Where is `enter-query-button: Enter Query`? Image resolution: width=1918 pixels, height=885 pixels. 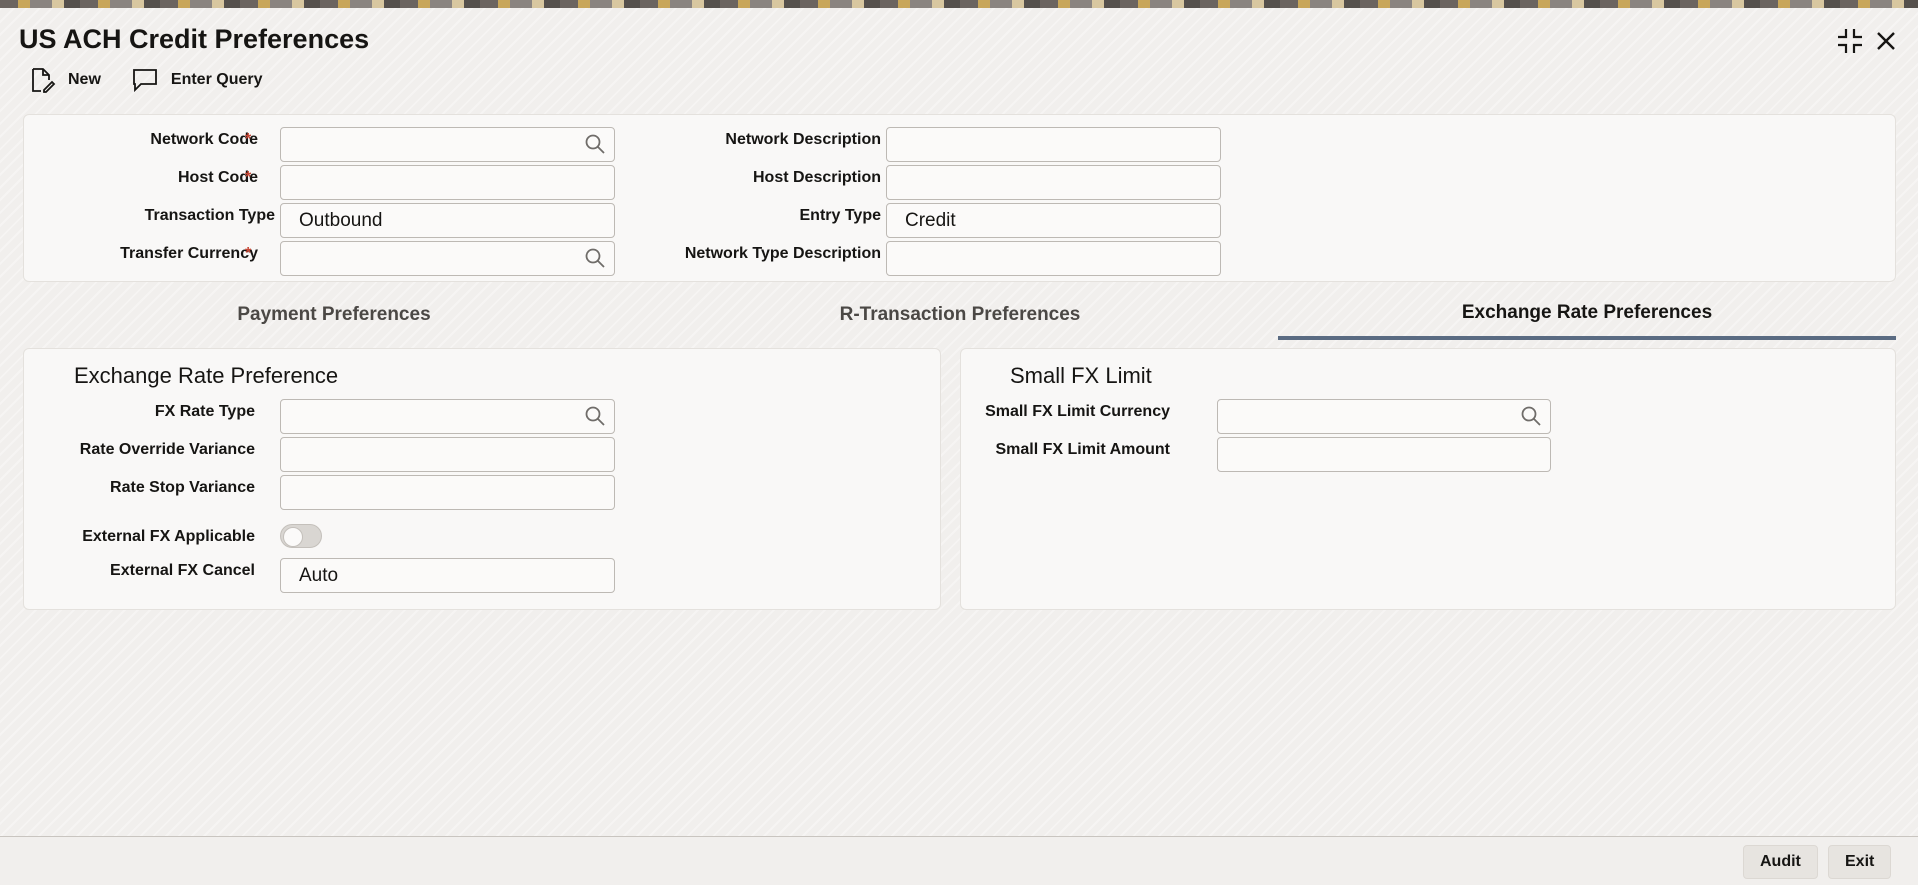 enter-query-button: Enter Query is located at coordinates (197, 80).